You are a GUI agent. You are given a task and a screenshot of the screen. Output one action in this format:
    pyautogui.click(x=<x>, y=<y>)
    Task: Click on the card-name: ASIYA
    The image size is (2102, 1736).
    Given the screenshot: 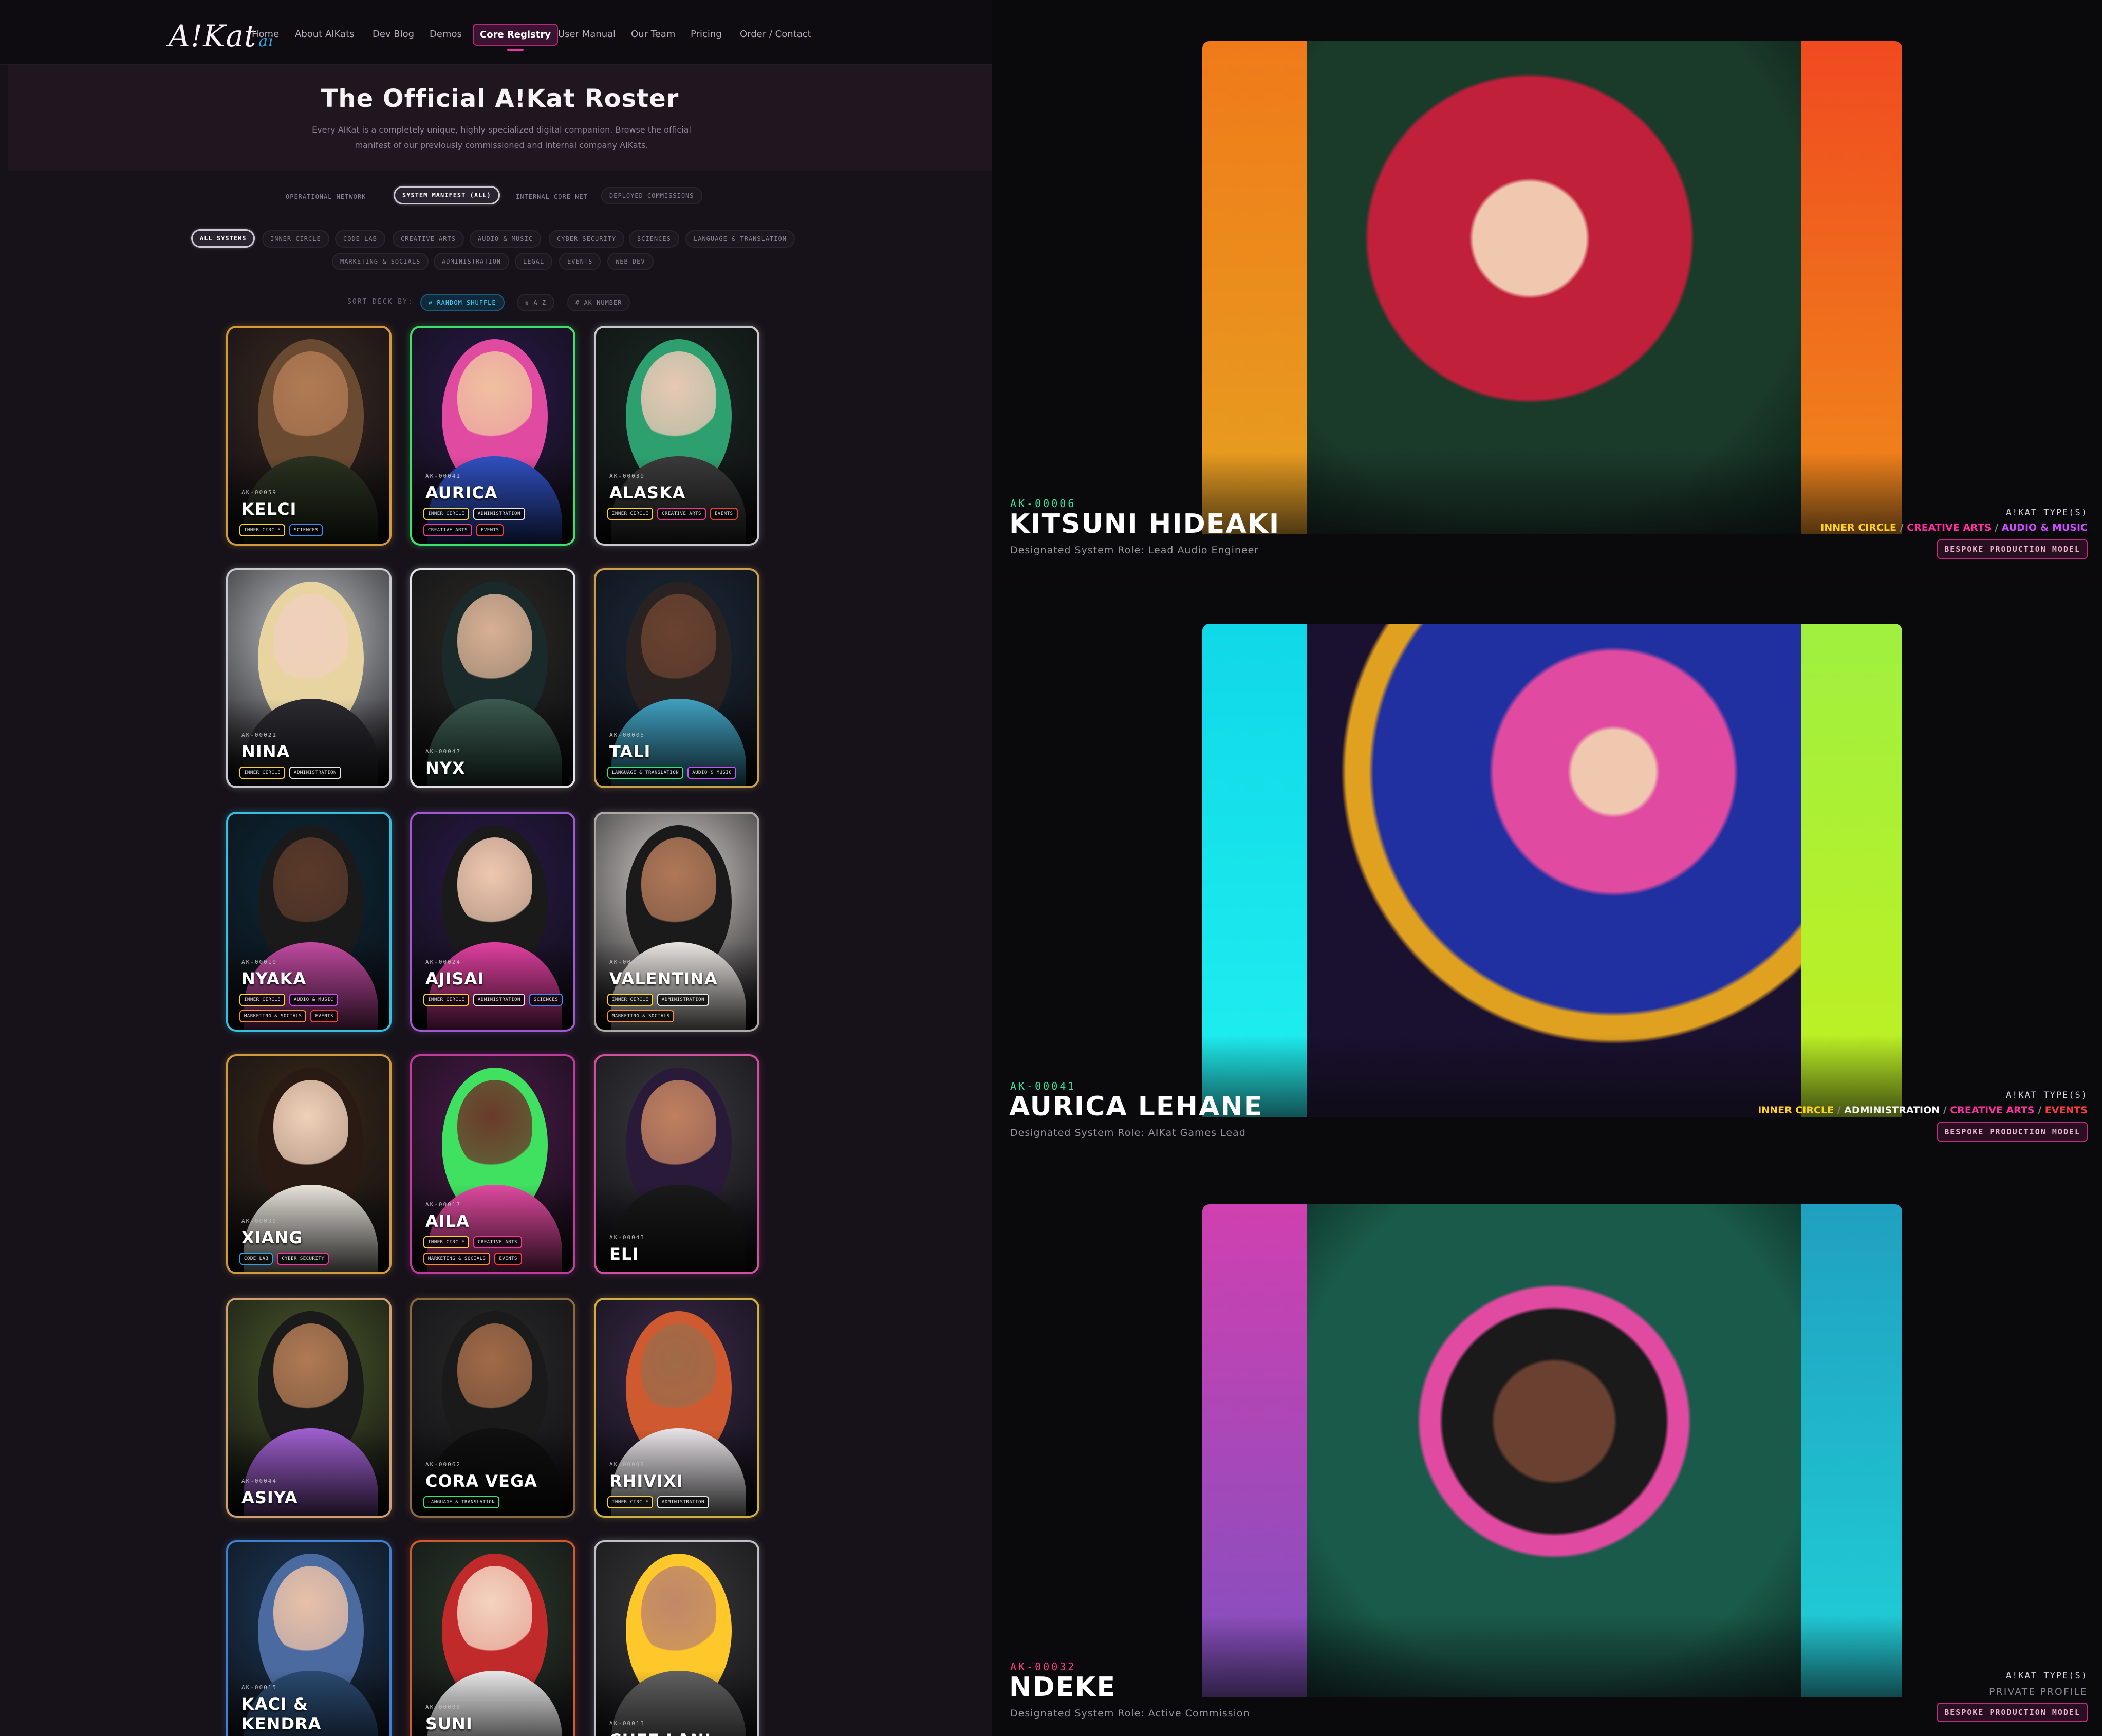 What is the action you would take?
    pyautogui.click(x=269, y=1498)
    